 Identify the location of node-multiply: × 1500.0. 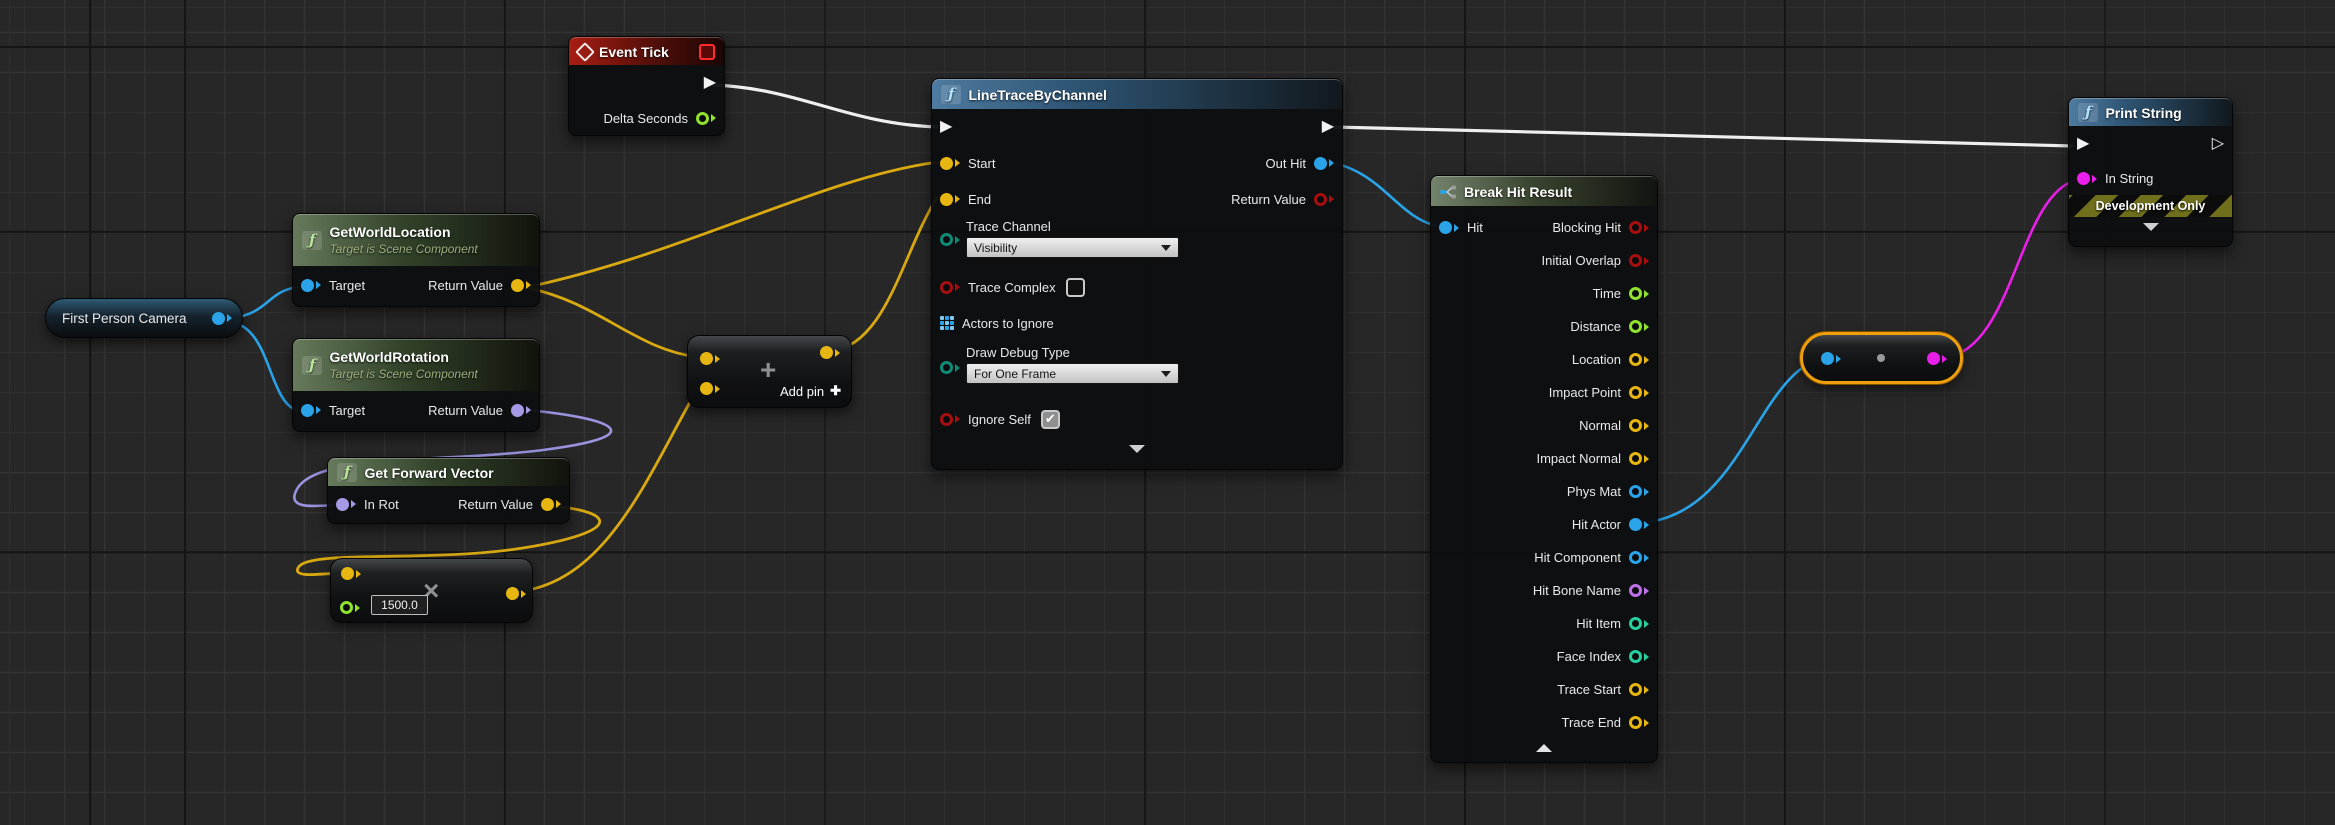
(431, 590).